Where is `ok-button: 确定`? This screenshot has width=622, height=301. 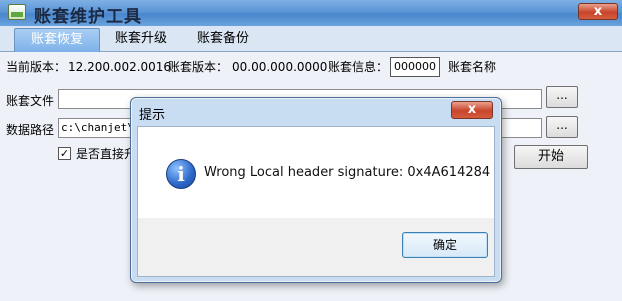
ok-button: 确定 is located at coordinates (445, 245).